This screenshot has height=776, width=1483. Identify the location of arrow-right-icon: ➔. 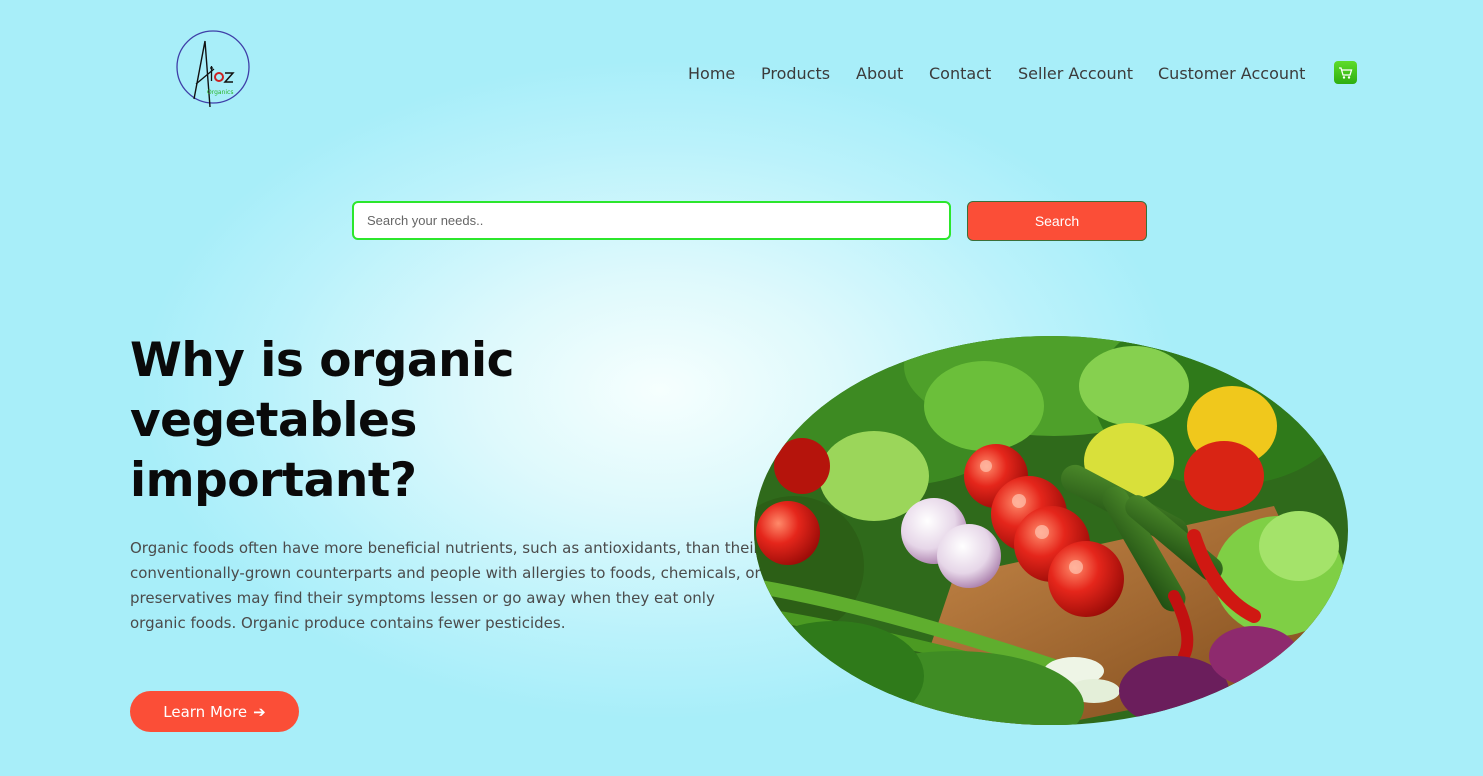
(259, 711).